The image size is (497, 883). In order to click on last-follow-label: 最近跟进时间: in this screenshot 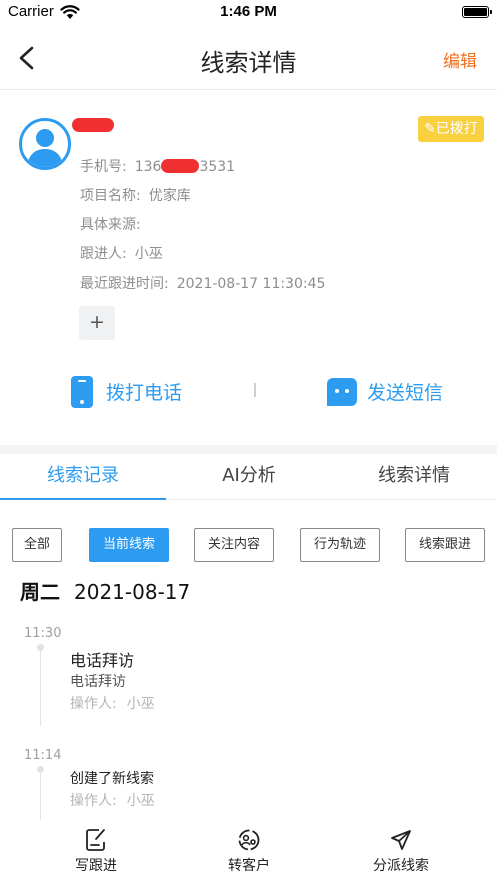, I will do `click(124, 284)`.